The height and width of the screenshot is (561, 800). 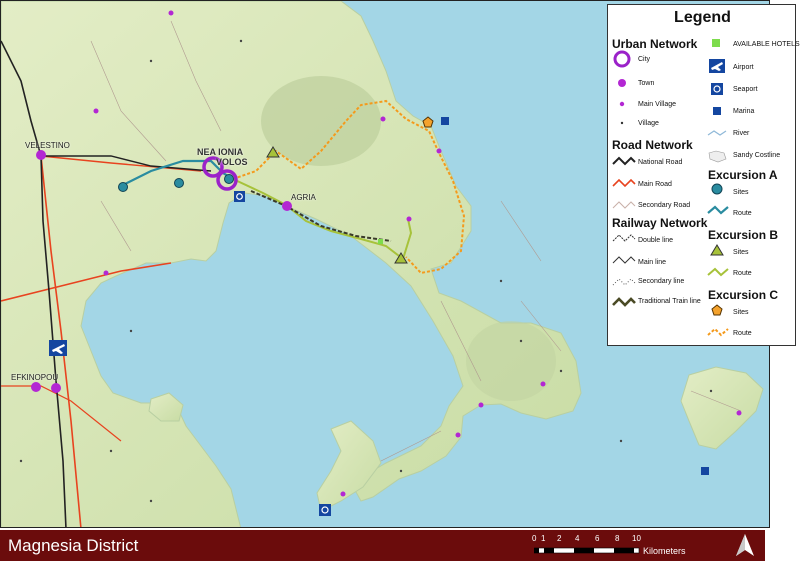 I want to click on scale-bar-graphic, so click(x=587, y=550).